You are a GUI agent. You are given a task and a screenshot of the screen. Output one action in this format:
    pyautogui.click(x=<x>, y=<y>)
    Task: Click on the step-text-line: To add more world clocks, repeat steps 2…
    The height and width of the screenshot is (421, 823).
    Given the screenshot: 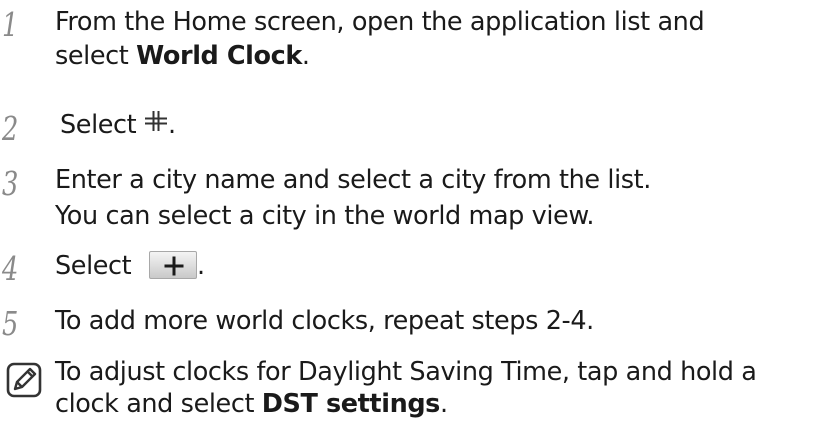 What is the action you would take?
    pyautogui.click(x=324, y=321)
    